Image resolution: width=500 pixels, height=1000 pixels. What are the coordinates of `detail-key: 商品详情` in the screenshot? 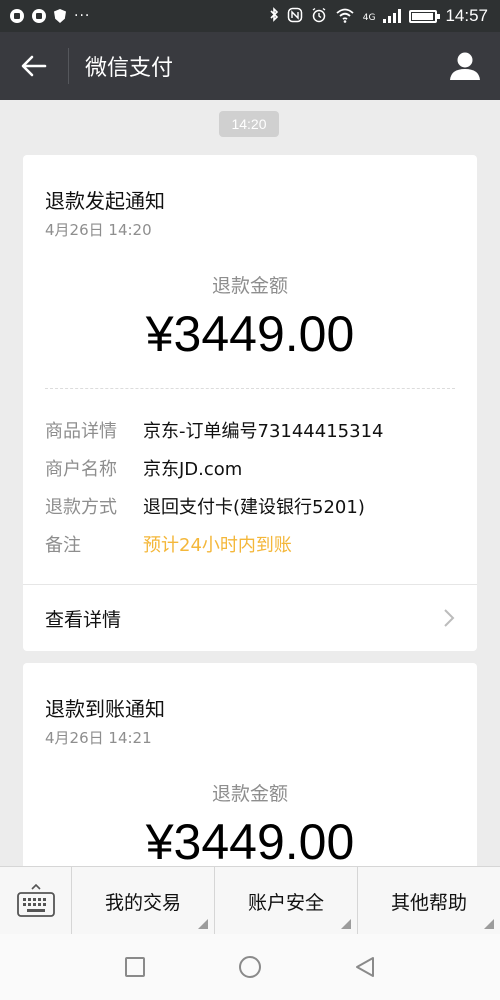 It's located at (81, 431).